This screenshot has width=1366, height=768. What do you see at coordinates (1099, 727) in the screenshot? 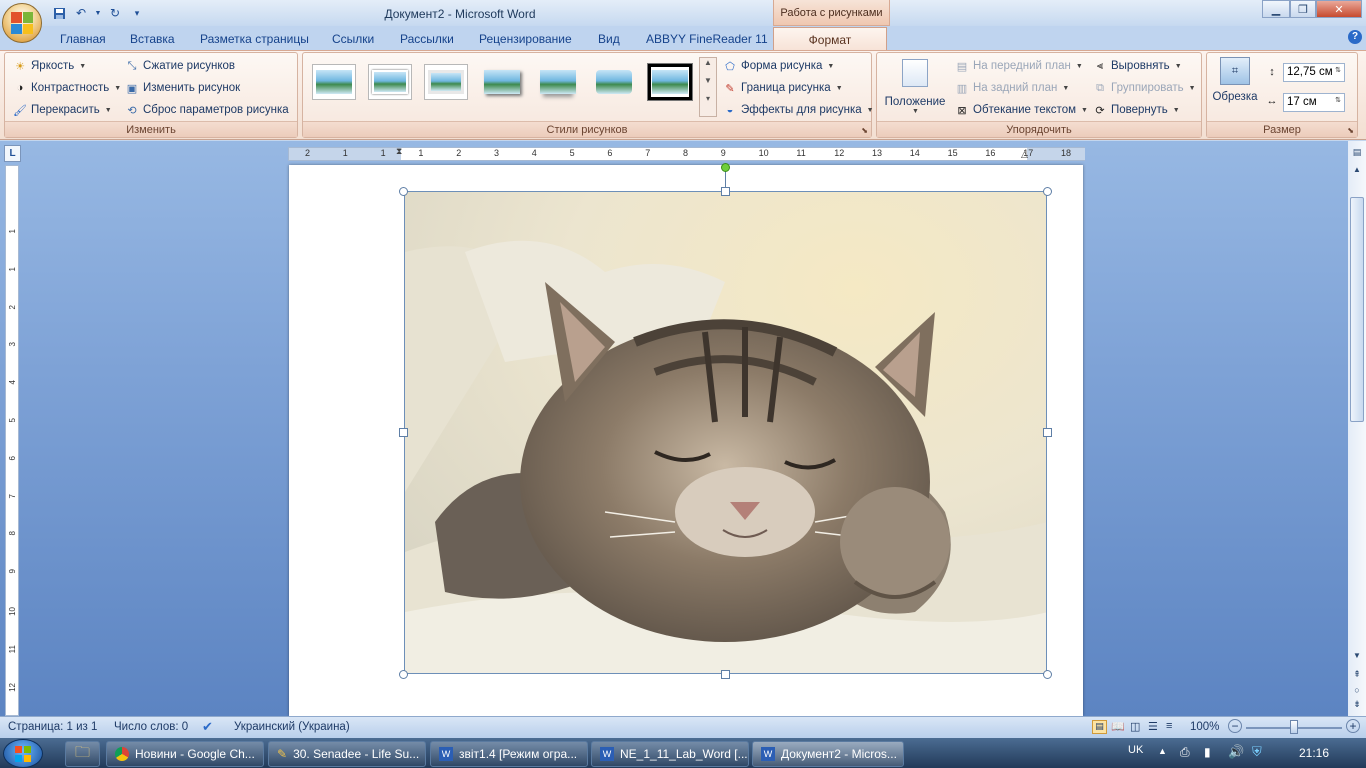
I see `print-layout-view-icon: ▤` at bounding box center [1099, 727].